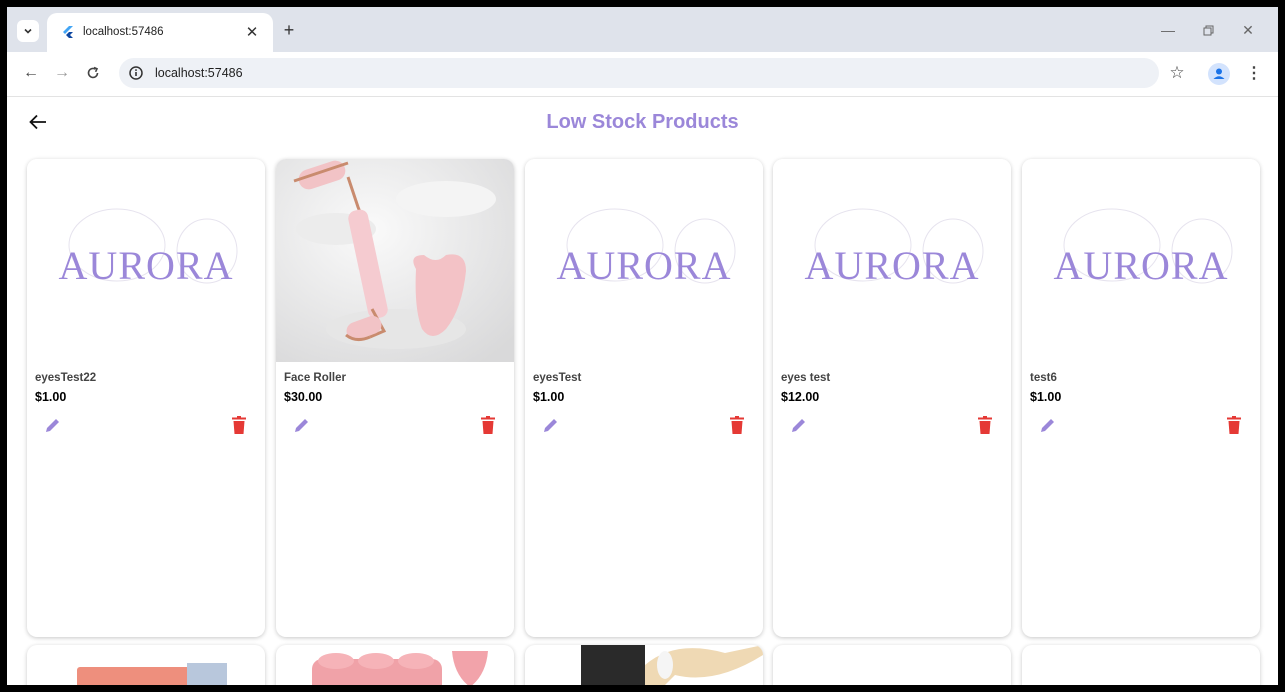 This screenshot has width=1285, height=692. Describe the element at coordinates (642, 29) in the screenshot. I see `tab-strip: localhost:57486 ✕ + — ✕` at that location.